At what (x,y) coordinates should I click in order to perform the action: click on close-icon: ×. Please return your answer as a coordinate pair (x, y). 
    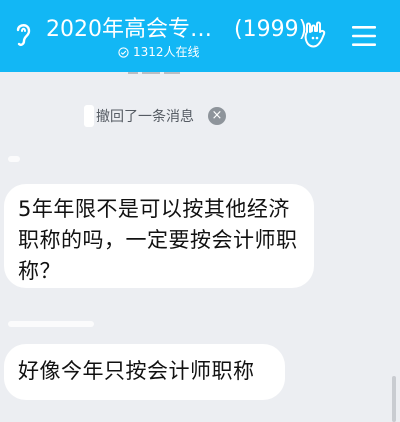
    Looking at the image, I should click on (217, 116).